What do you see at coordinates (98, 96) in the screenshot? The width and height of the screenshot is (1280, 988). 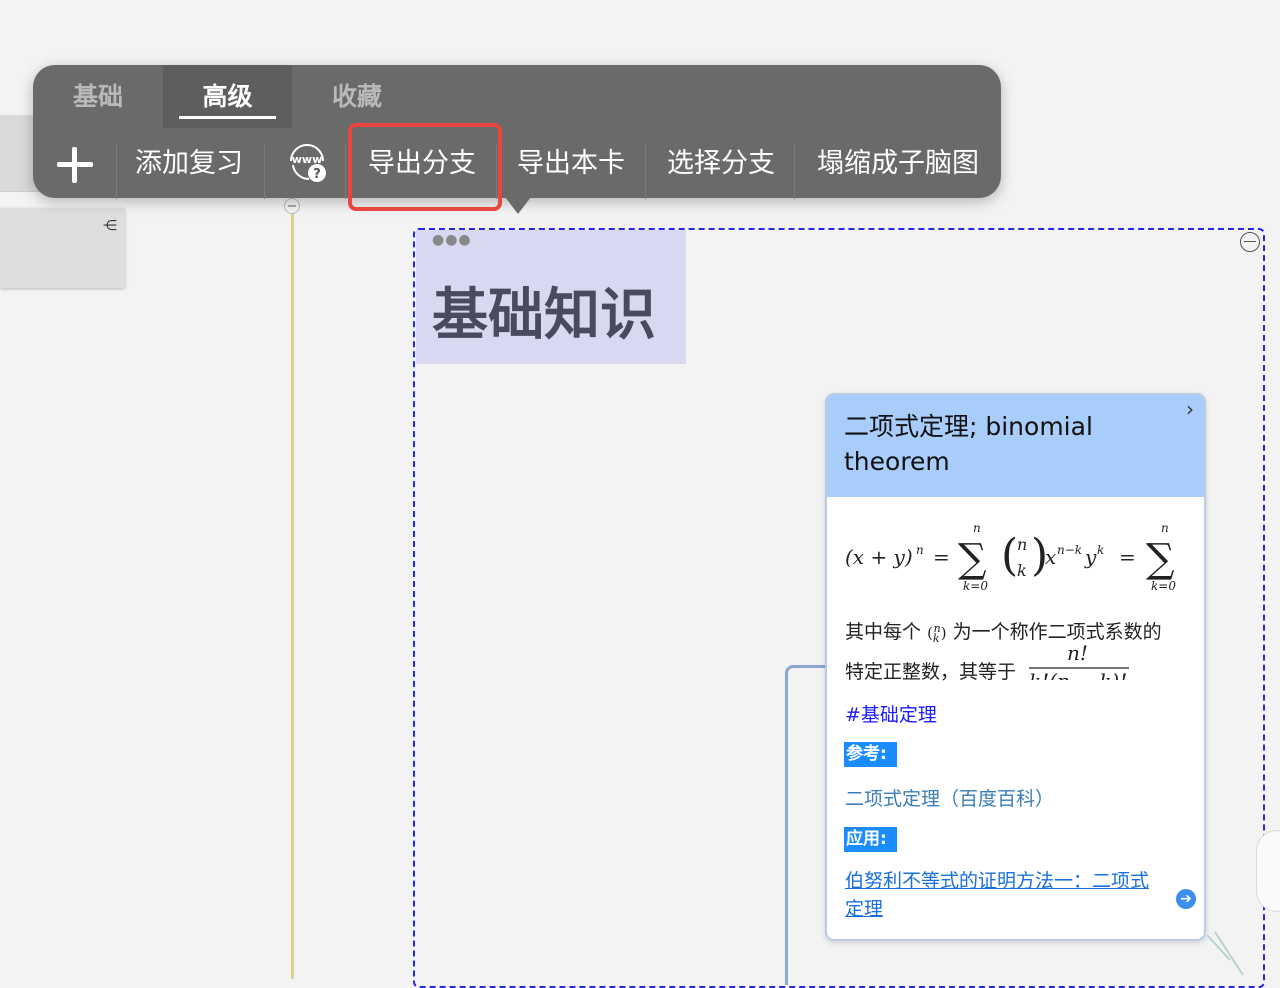 I see `tab-basic: 基础` at bounding box center [98, 96].